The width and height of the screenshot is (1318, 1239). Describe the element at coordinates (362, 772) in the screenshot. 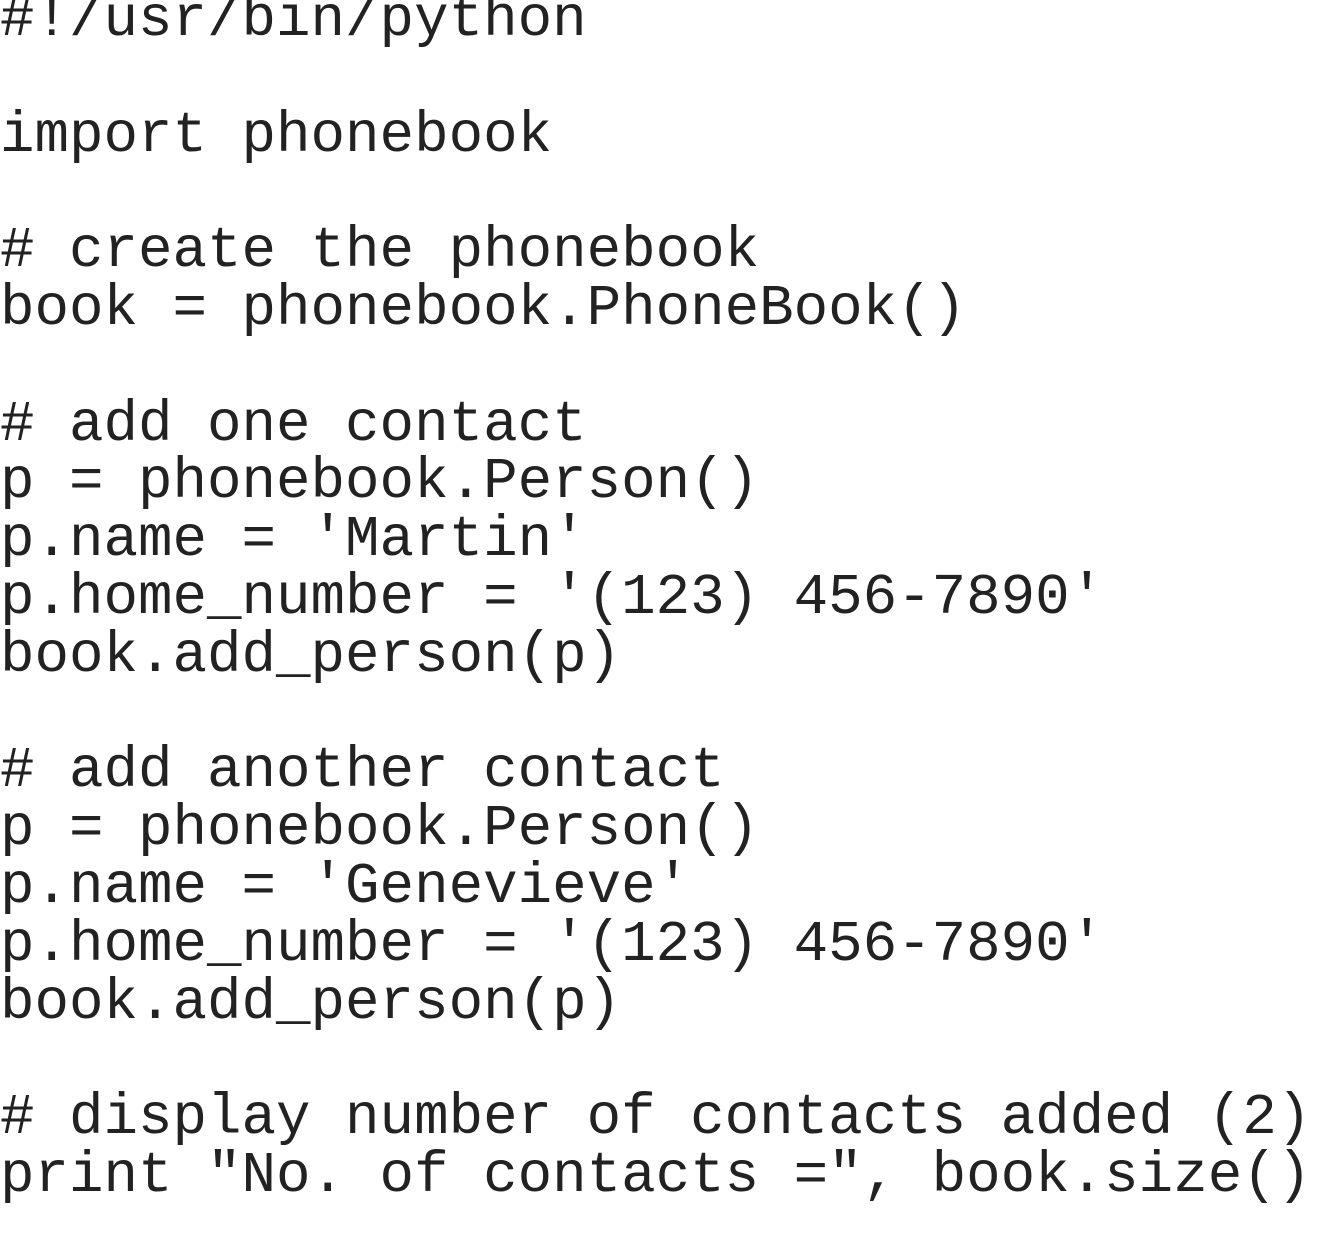

I see `comment-line: # add another contact` at that location.